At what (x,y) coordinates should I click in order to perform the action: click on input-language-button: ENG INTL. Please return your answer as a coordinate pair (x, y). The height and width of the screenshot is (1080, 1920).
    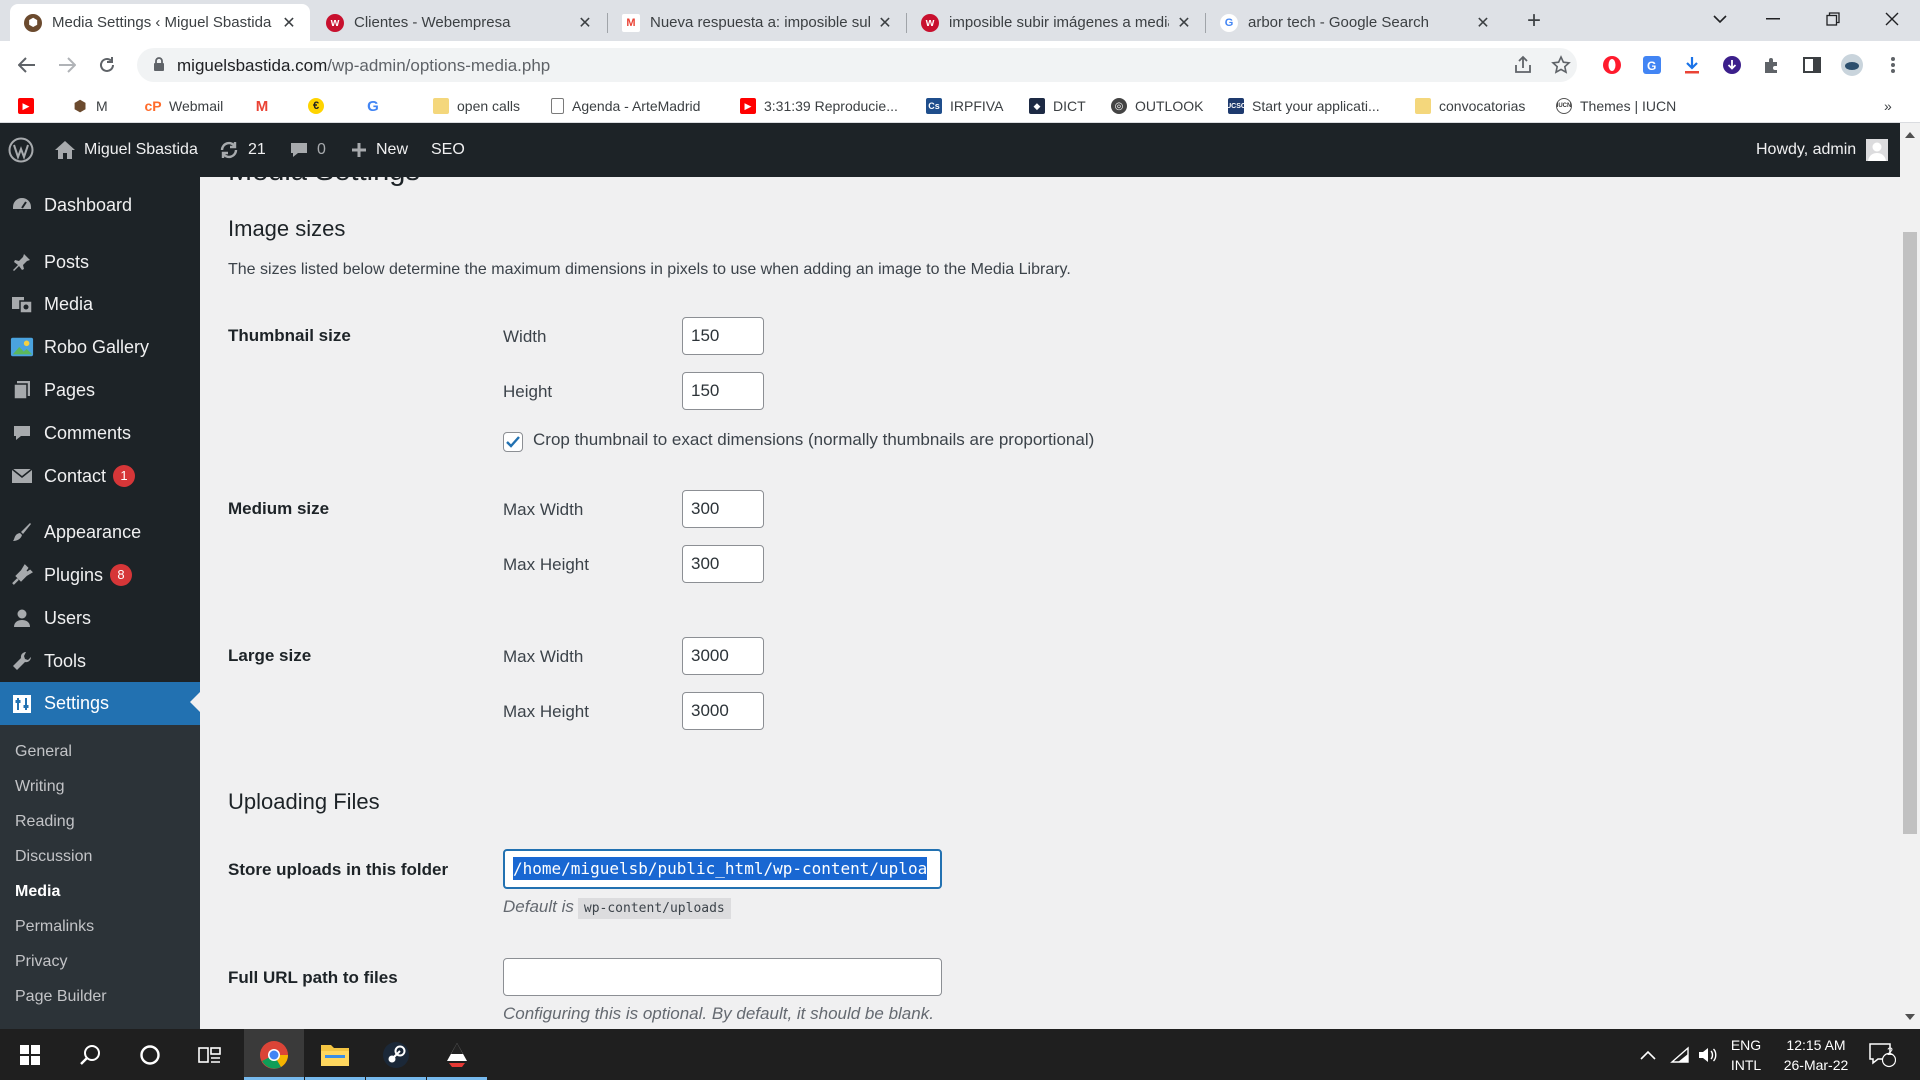
    Looking at the image, I should click on (1746, 1054).